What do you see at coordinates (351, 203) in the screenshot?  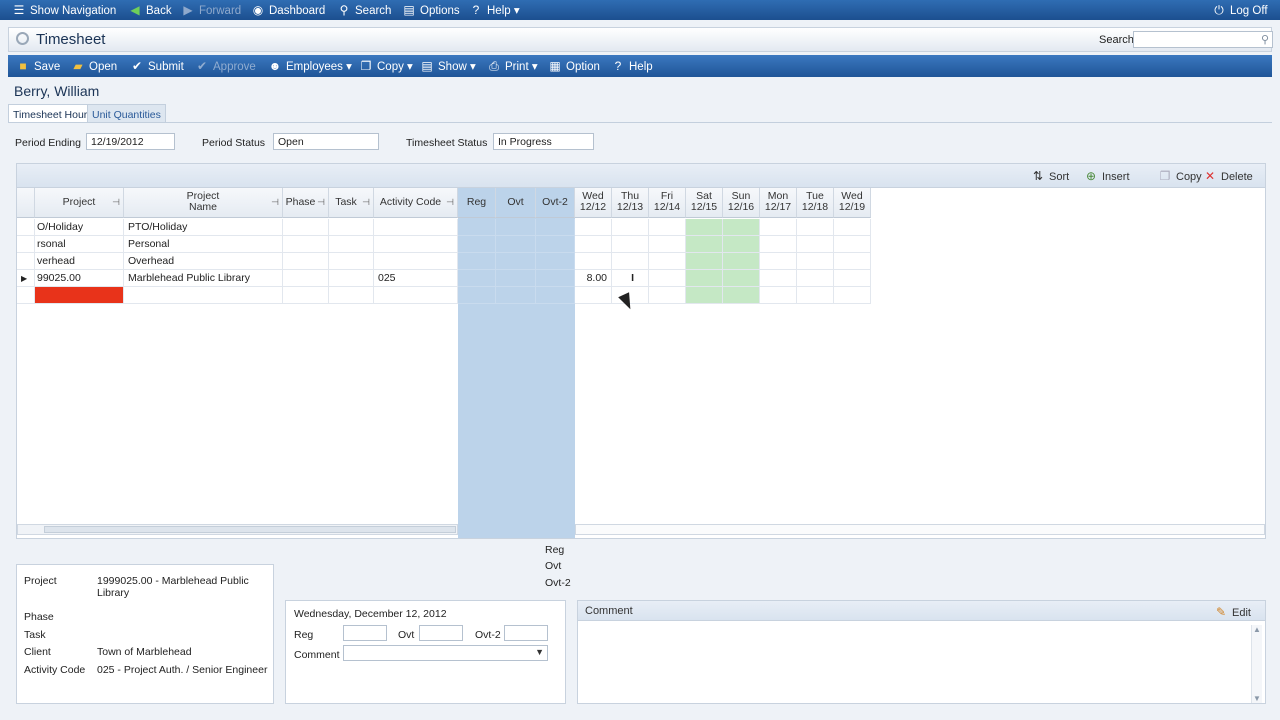 I see `task-column-header: Task ⊣` at bounding box center [351, 203].